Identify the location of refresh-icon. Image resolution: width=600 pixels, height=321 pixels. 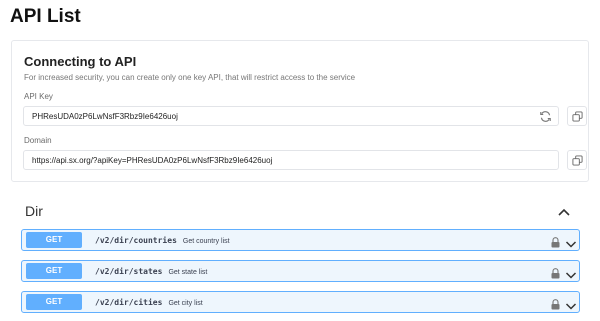
(545, 116).